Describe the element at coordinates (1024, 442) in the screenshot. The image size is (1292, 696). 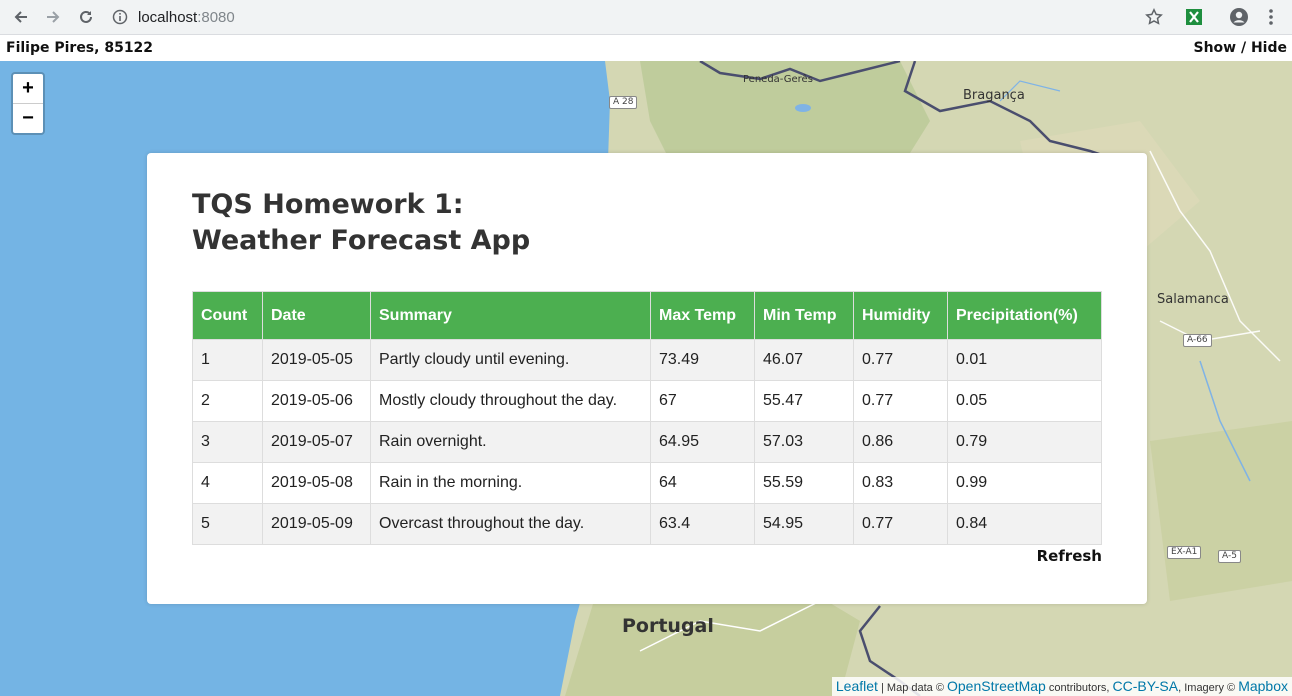
I see `table-cell: 0.79` at that location.